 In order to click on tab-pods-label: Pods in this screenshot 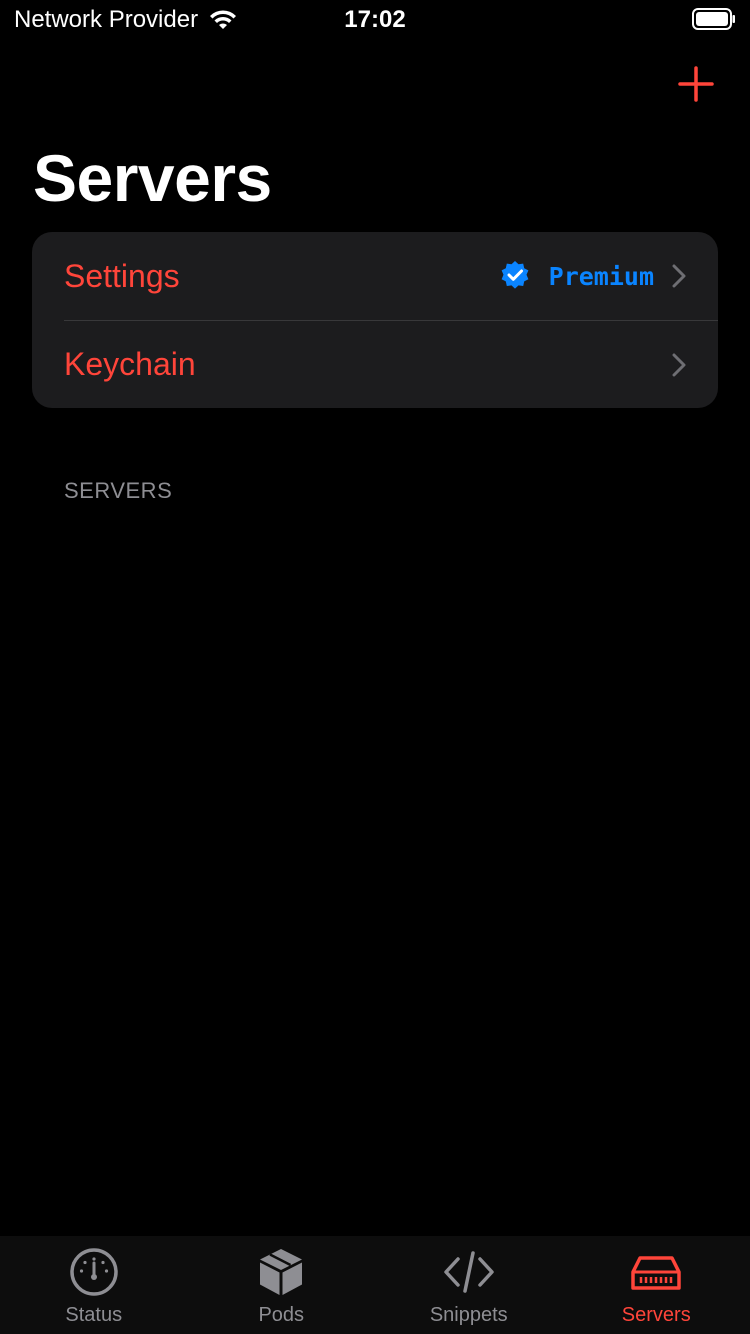, I will do `click(281, 1315)`.